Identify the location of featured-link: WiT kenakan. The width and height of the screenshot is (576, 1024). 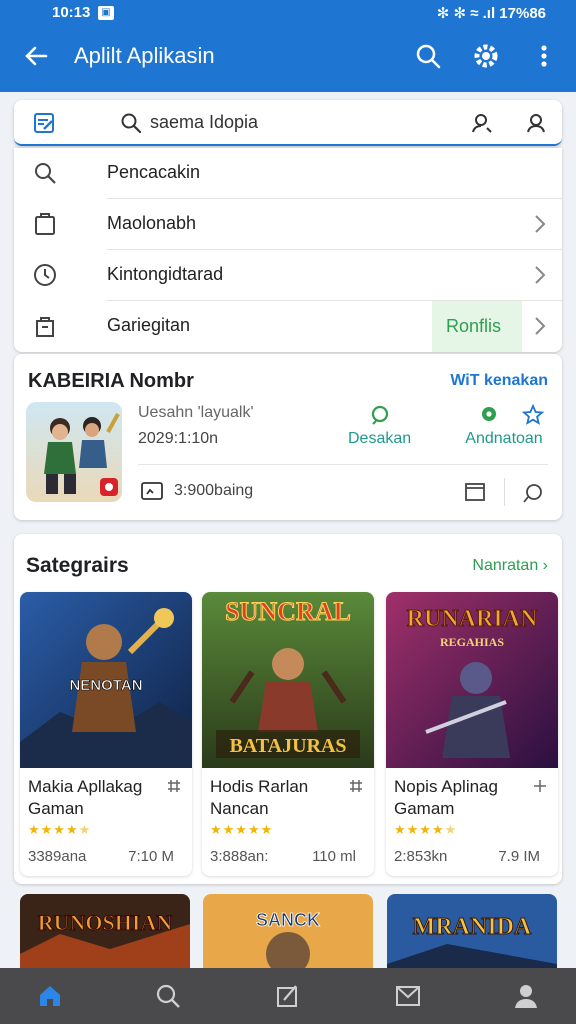
(499, 381).